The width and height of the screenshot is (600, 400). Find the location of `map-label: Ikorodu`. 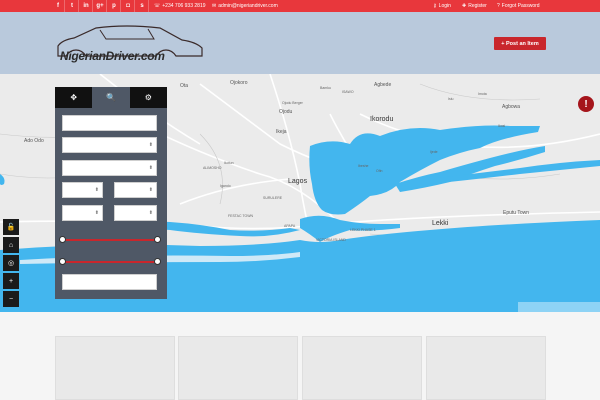

map-label: Ikorodu is located at coordinates (382, 119).